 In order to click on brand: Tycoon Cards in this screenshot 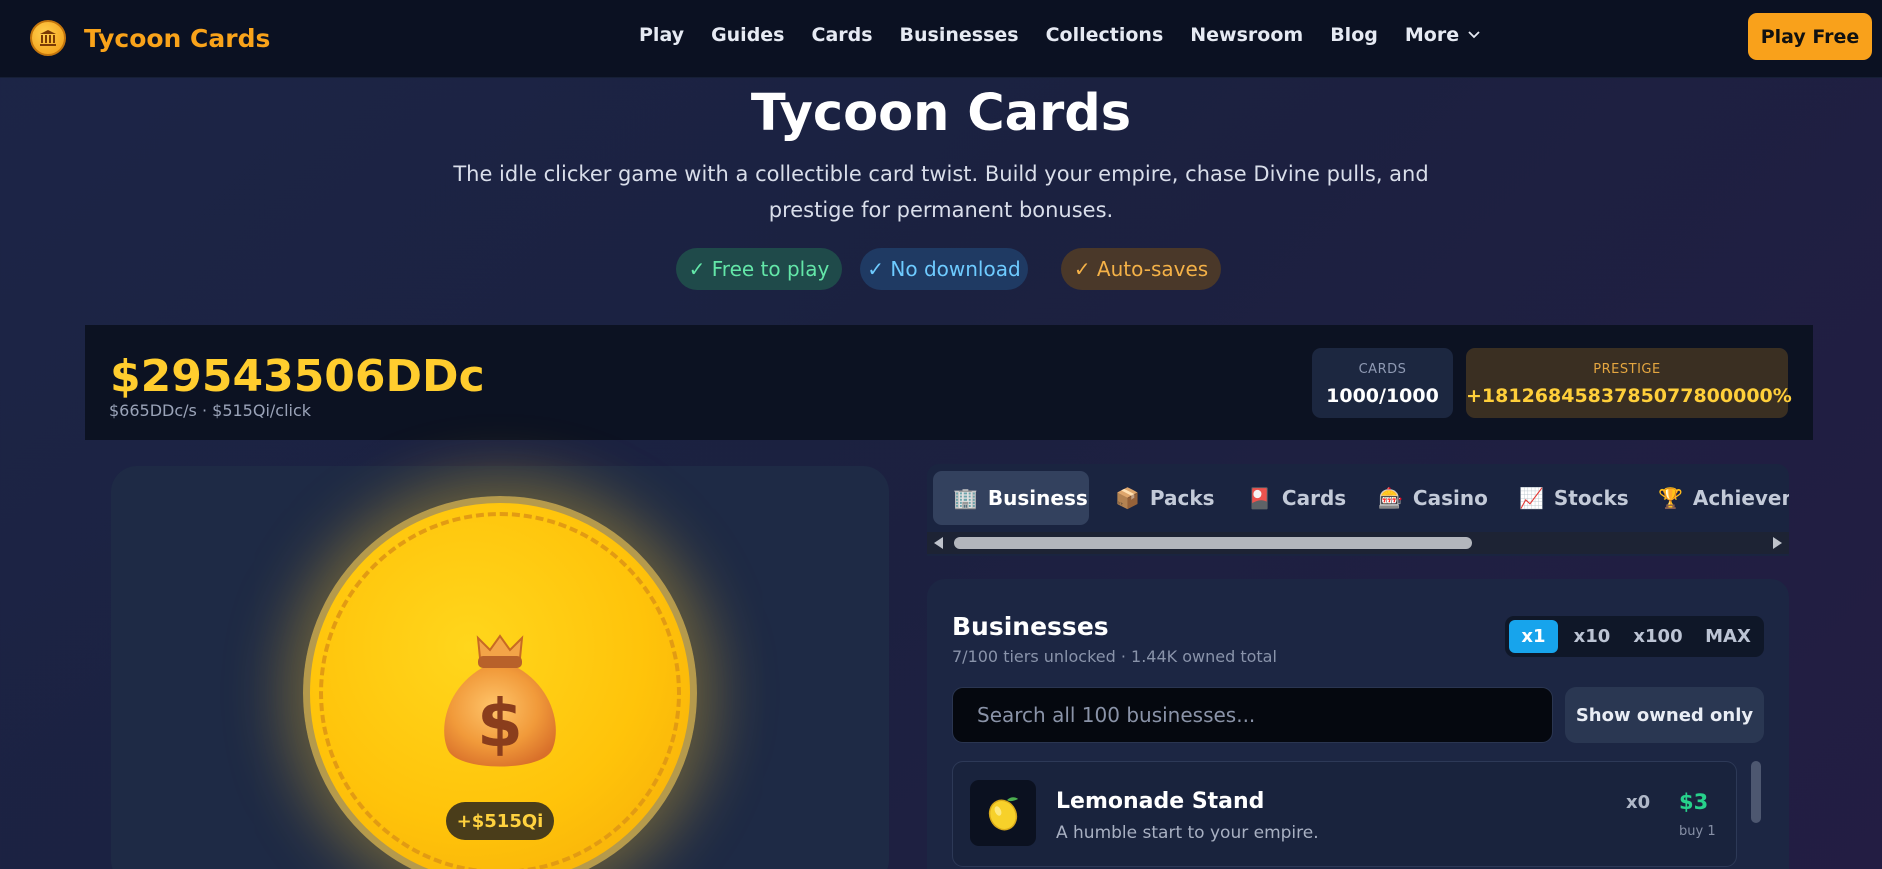, I will do `click(150, 38)`.